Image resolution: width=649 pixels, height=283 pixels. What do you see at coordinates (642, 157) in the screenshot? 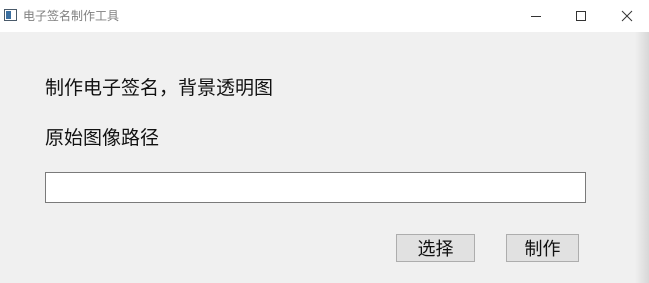
I see `window-edge-shadow` at bounding box center [642, 157].